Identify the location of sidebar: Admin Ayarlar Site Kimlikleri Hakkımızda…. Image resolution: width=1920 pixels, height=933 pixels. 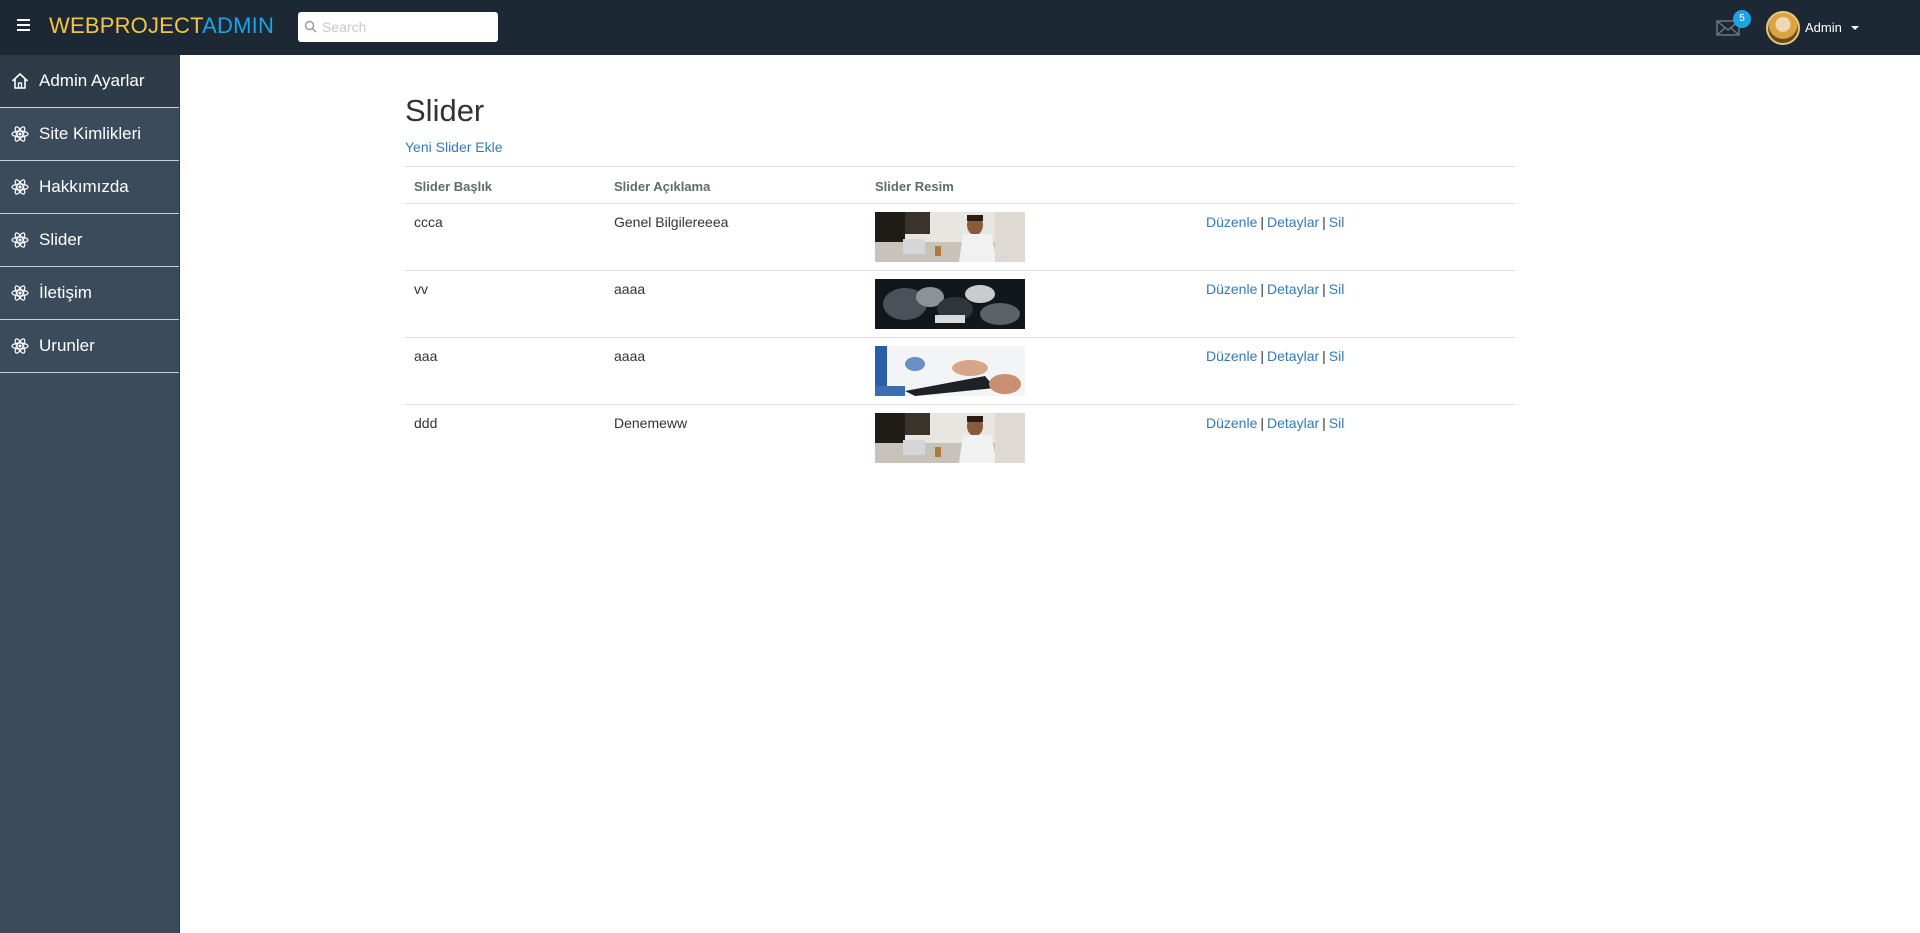
(90, 494).